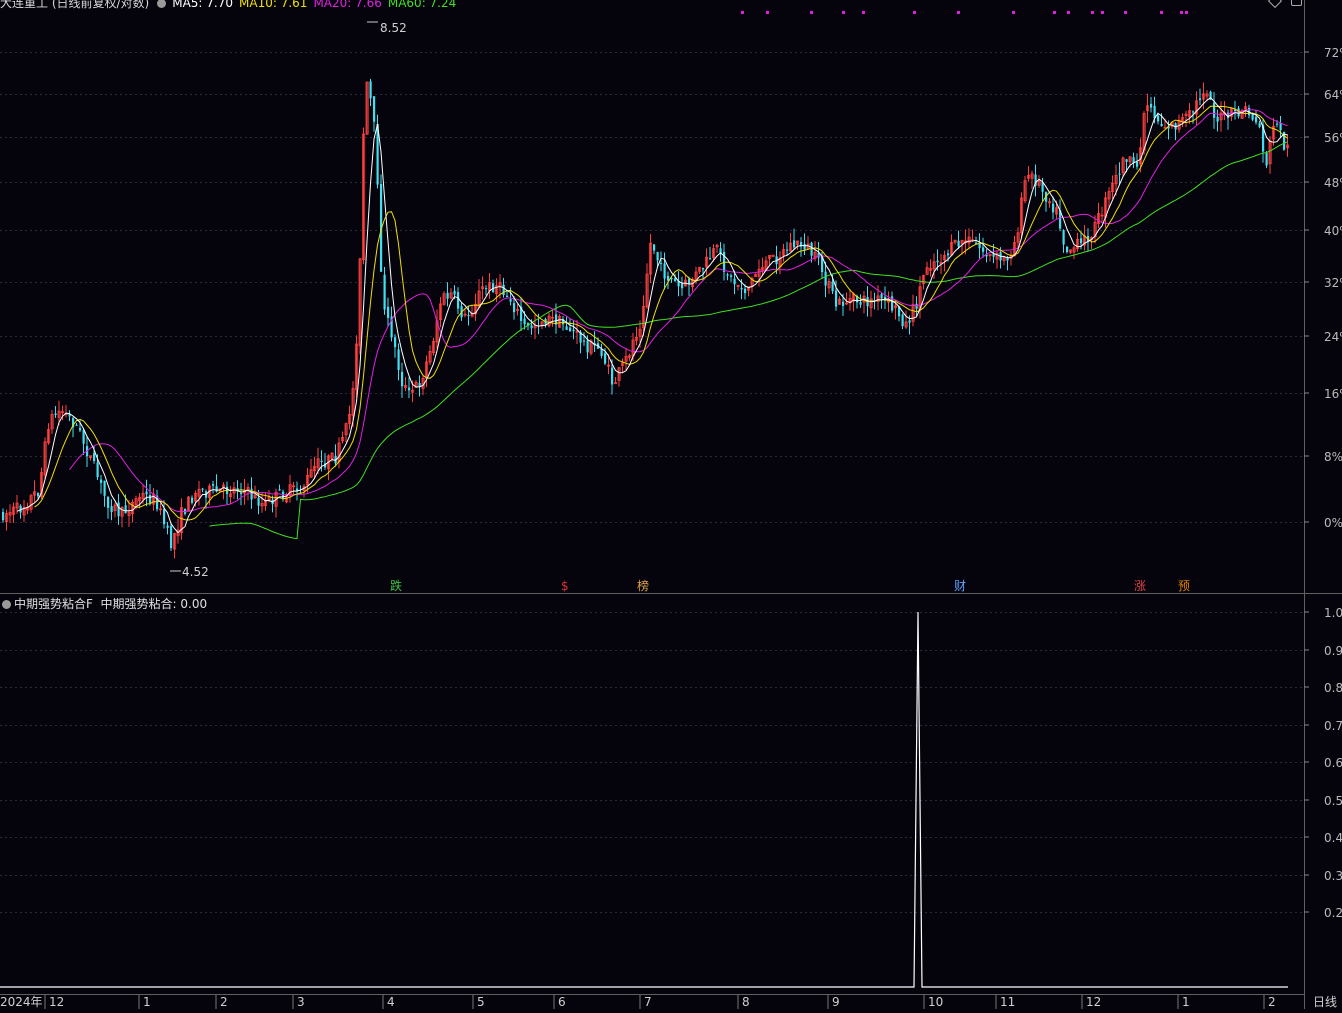  Describe the element at coordinates (1333, 95) in the screenshot. I see `pct-axis-label: 64%` at that location.